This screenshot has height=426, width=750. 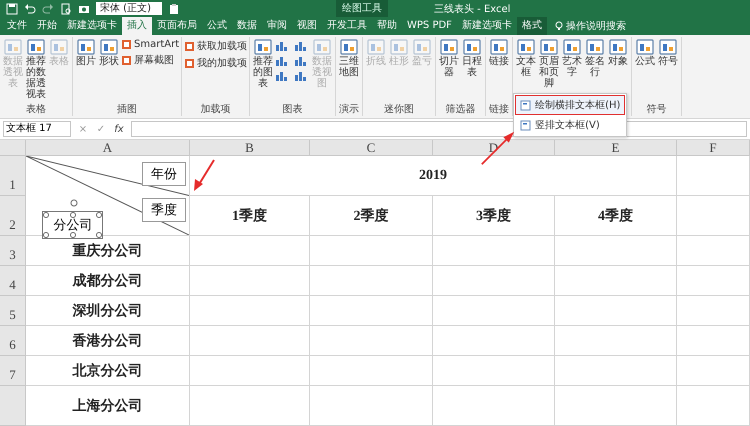 I want to click on table-cell: 深圳分公司, so click(x=108, y=311).